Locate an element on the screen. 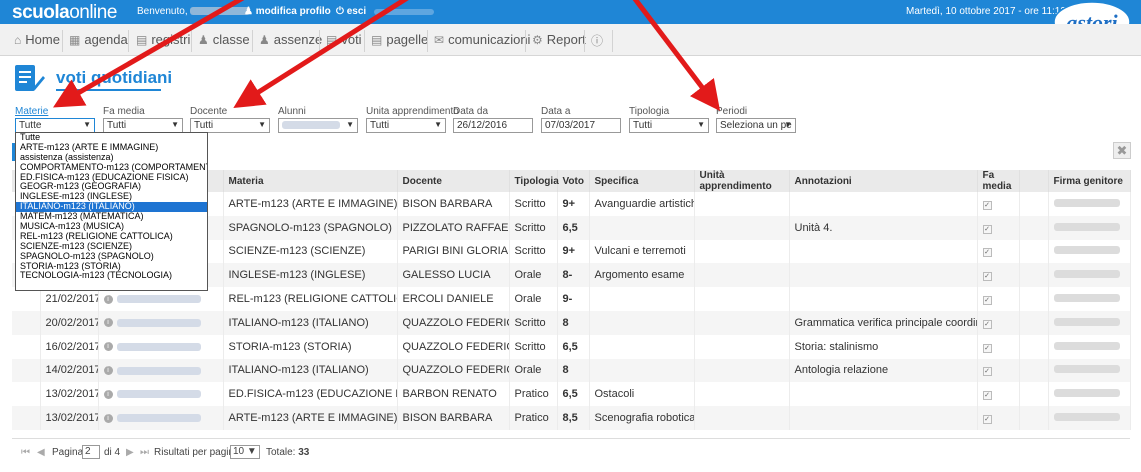  row-voto: 8 is located at coordinates (573, 370).